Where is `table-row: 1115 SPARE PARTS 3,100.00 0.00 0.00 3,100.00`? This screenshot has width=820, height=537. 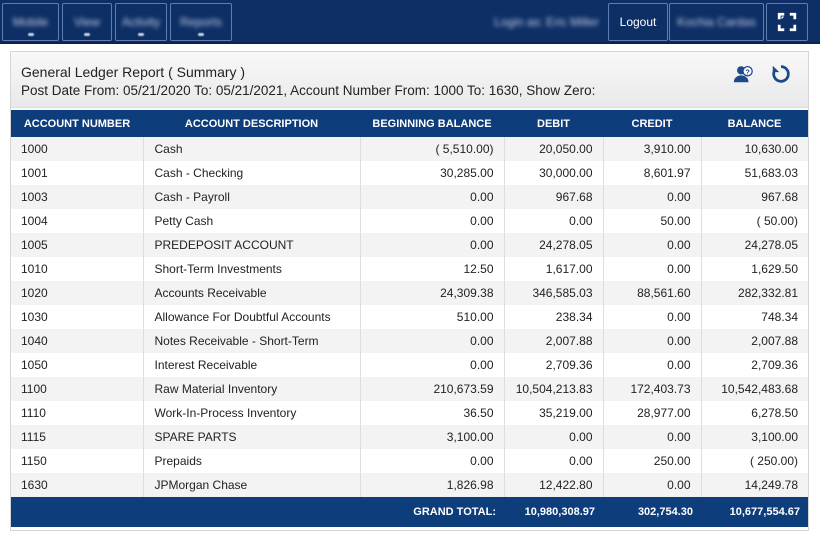 table-row: 1115 SPARE PARTS 3,100.00 0.00 0.00 3,100.00 is located at coordinates (409, 437).